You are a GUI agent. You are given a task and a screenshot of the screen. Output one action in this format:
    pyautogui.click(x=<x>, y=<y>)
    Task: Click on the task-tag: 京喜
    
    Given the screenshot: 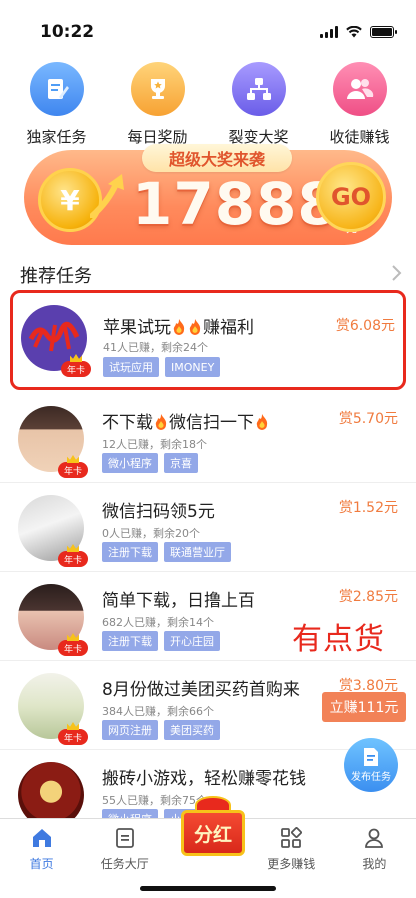 What is the action you would take?
    pyautogui.click(x=181, y=463)
    